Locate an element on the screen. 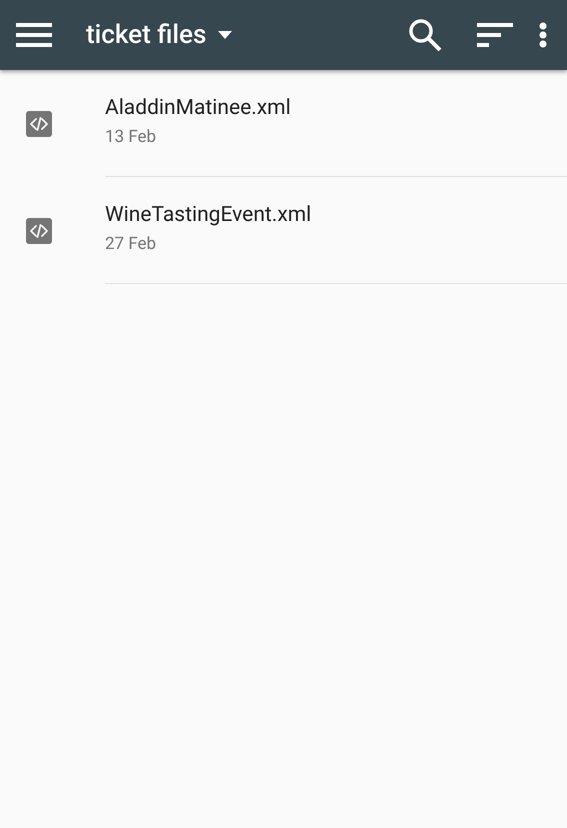 The width and height of the screenshot is (567, 828). search-icon is located at coordinates (425, 35).